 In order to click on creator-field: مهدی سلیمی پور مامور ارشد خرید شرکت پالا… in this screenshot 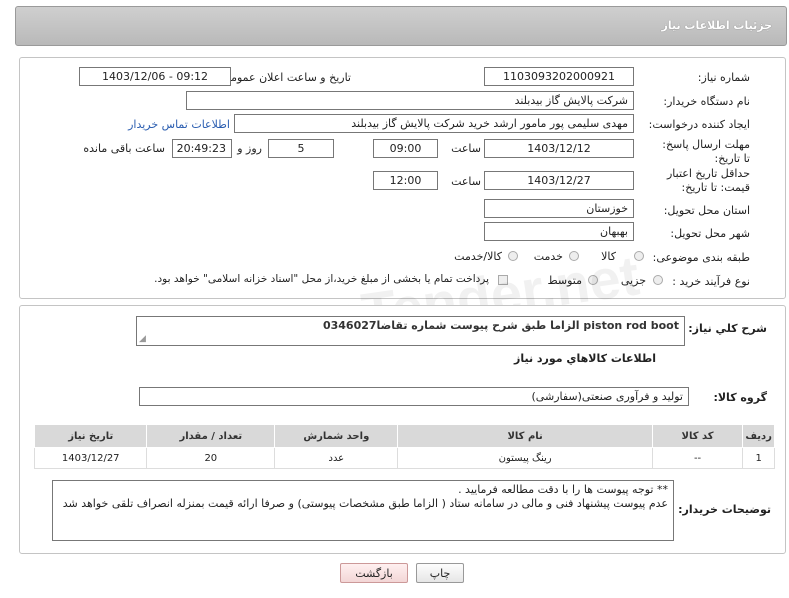, I will do `click(434, 123)`.